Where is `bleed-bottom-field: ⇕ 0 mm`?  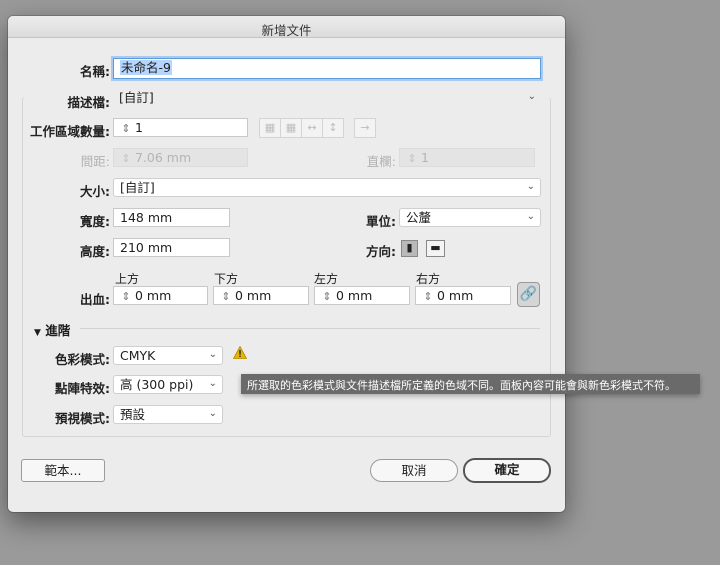
bleed-bottom-field: ⇕ 0 mm is located at coordinates (261, 295).